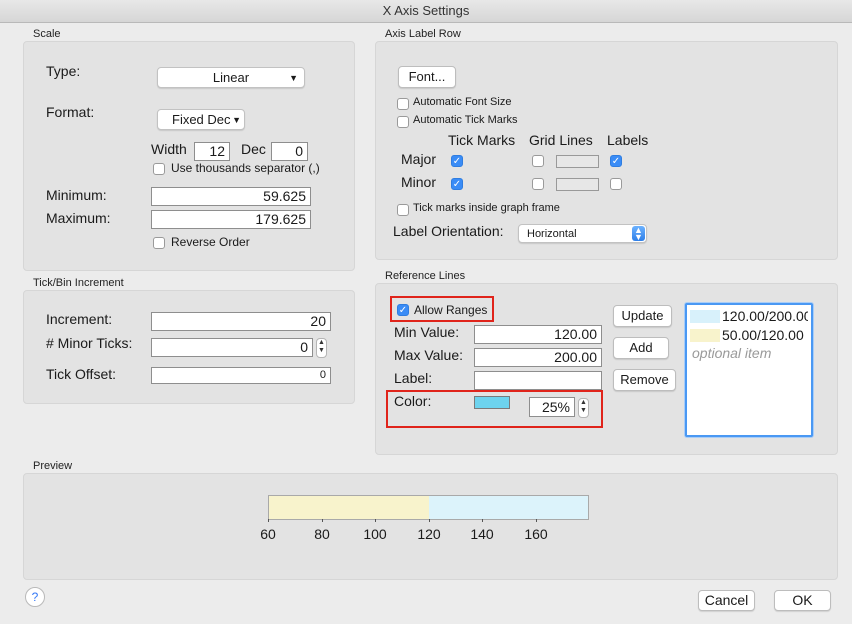 This screenshot has height=624, width=852. What do you see at coordinates (641, 348) in the screenshot?
I see `add-button: Add` at bounding box center [641, 348].